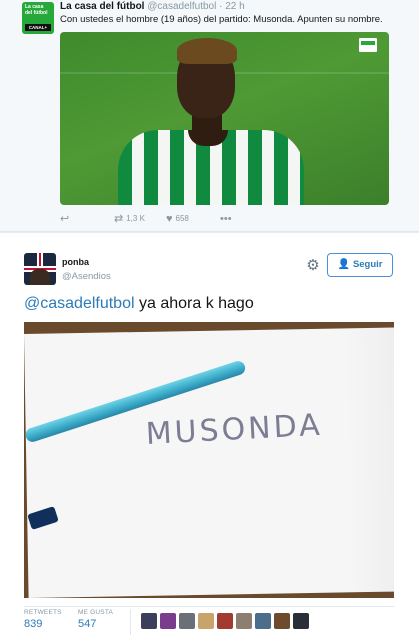 This screenshot has width=419, height=640. I want to click on likes-value: 547, so click(87, 624).